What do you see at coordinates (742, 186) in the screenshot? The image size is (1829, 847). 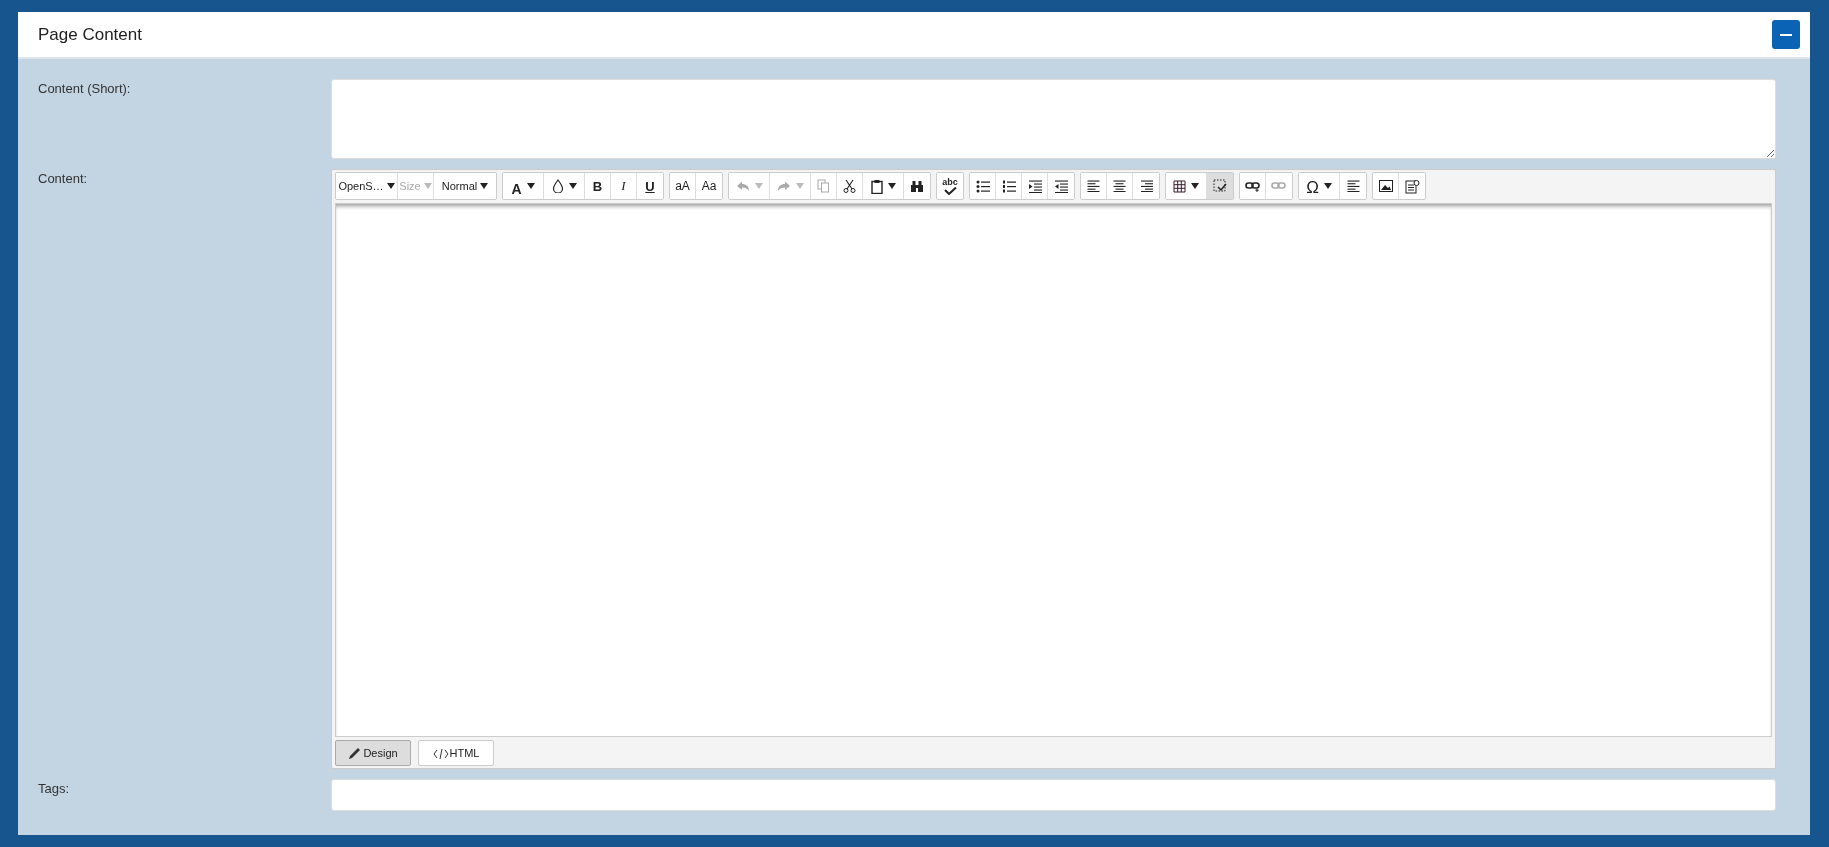 I see `undo-icon` at bounding box center [742, 186].